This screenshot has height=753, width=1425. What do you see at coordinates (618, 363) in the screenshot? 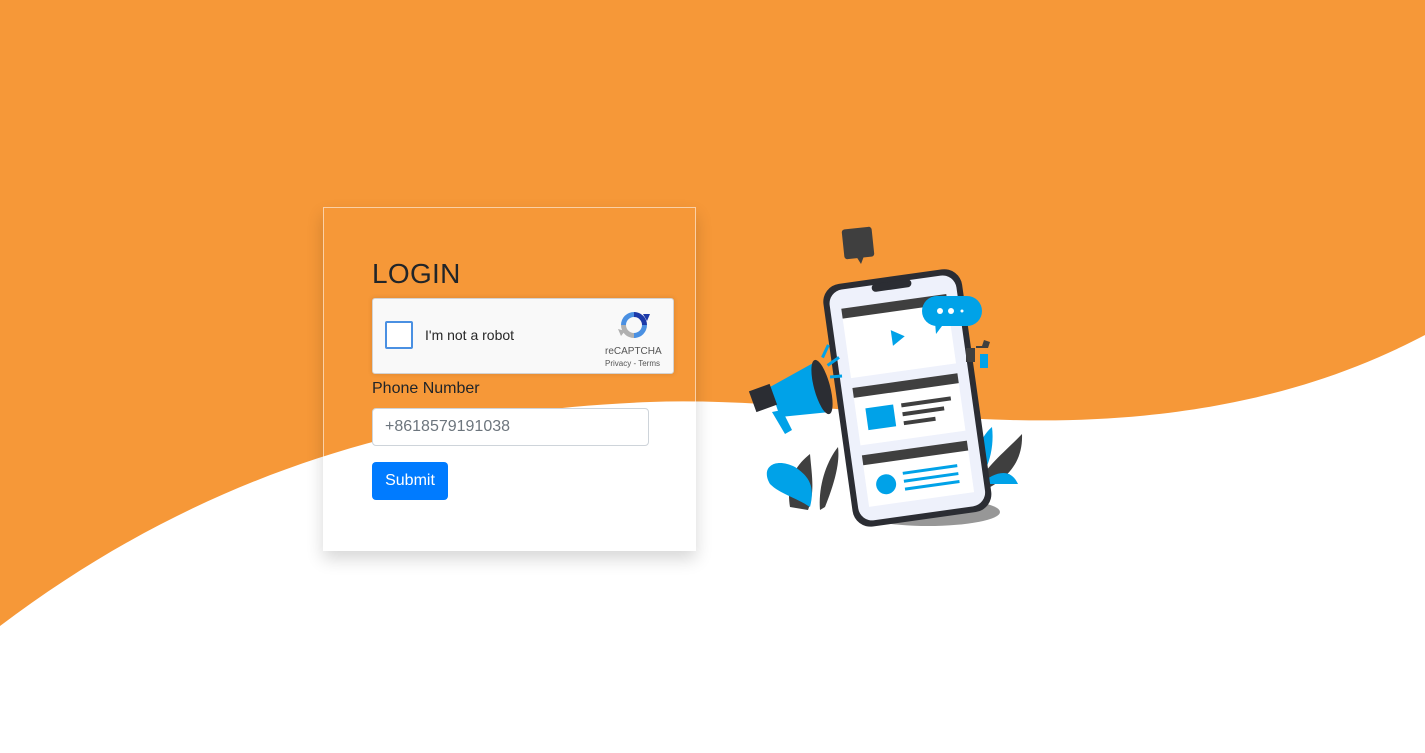
I see `recaptcha-privacy-link: Privacy` at bounding box center [618, 363].